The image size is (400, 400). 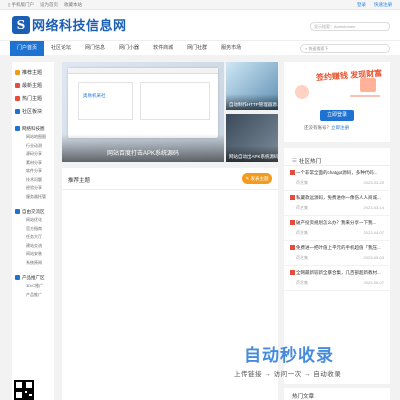 I want to click on nav-services: 服务市场, so click(x=231, y=48).